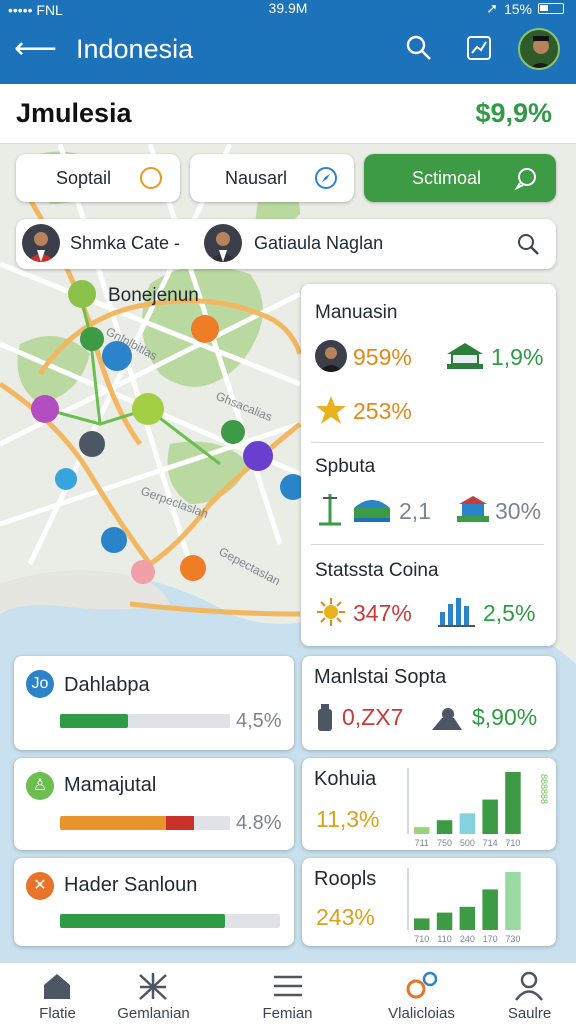 The width and height of the screenshot is (576, 1024). I want to click on mini-bar-chart: 710 110 240 170 730, so click(464, 906).